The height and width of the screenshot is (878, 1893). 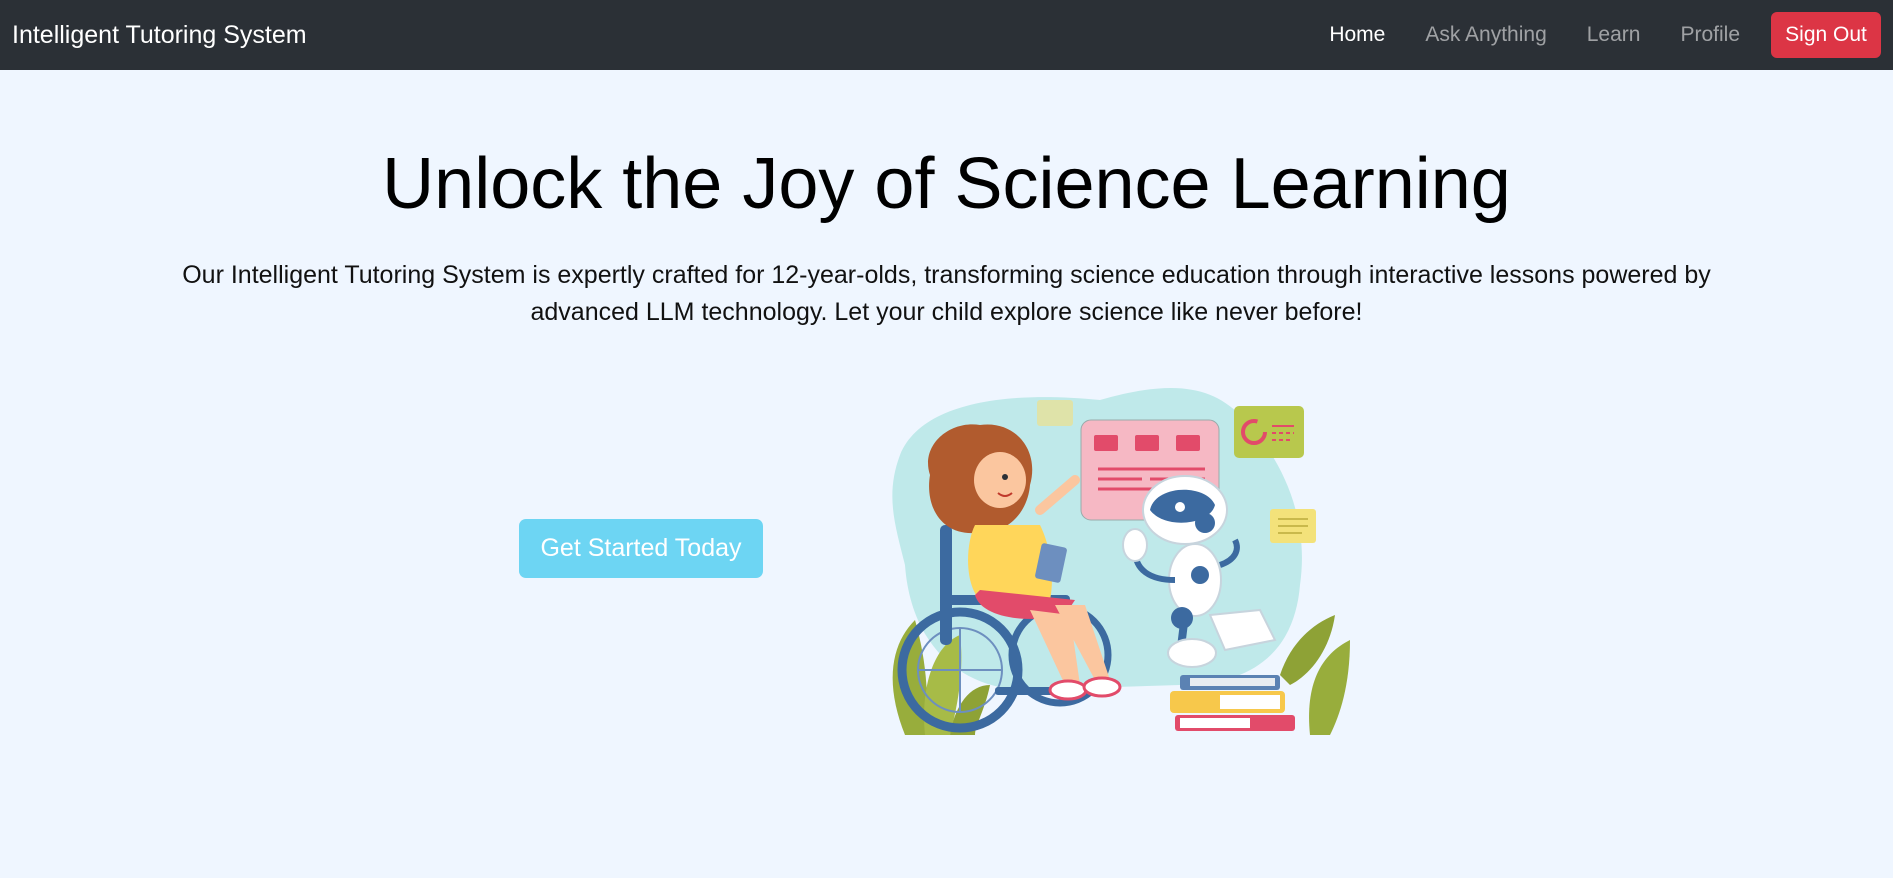 I want to click on page-title: Unlock the Joy of Science Learning, so click(x=946, y=184).